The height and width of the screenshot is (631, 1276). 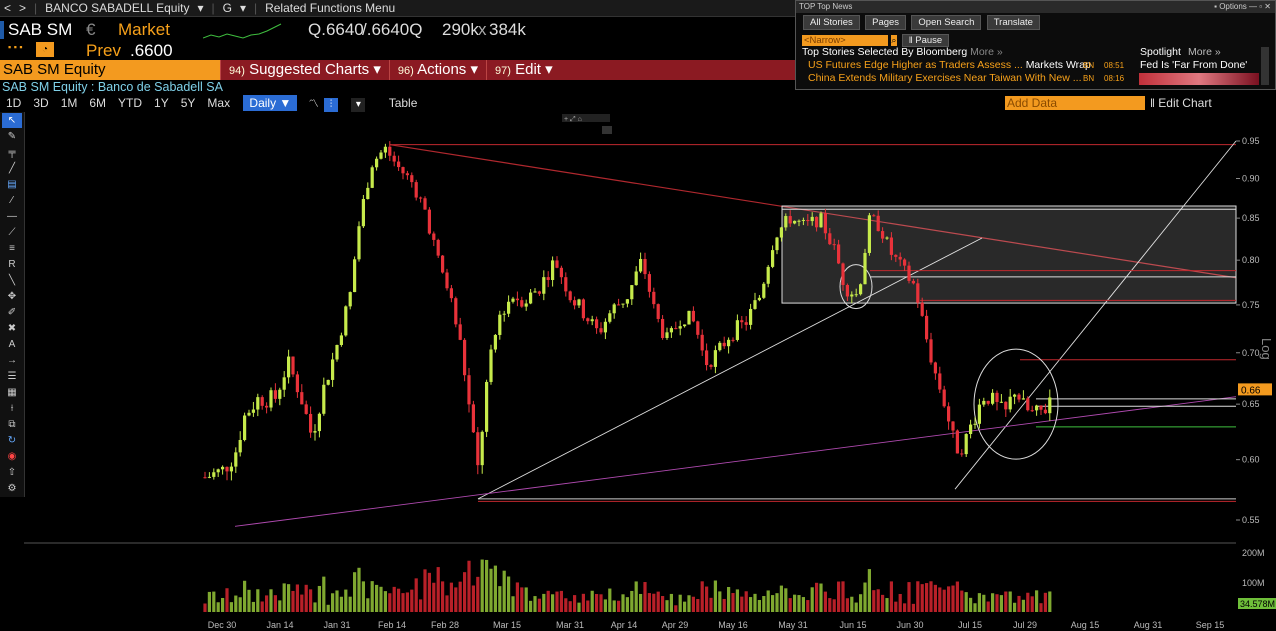 I want to click on range-box, so click(x=1009, y=254).